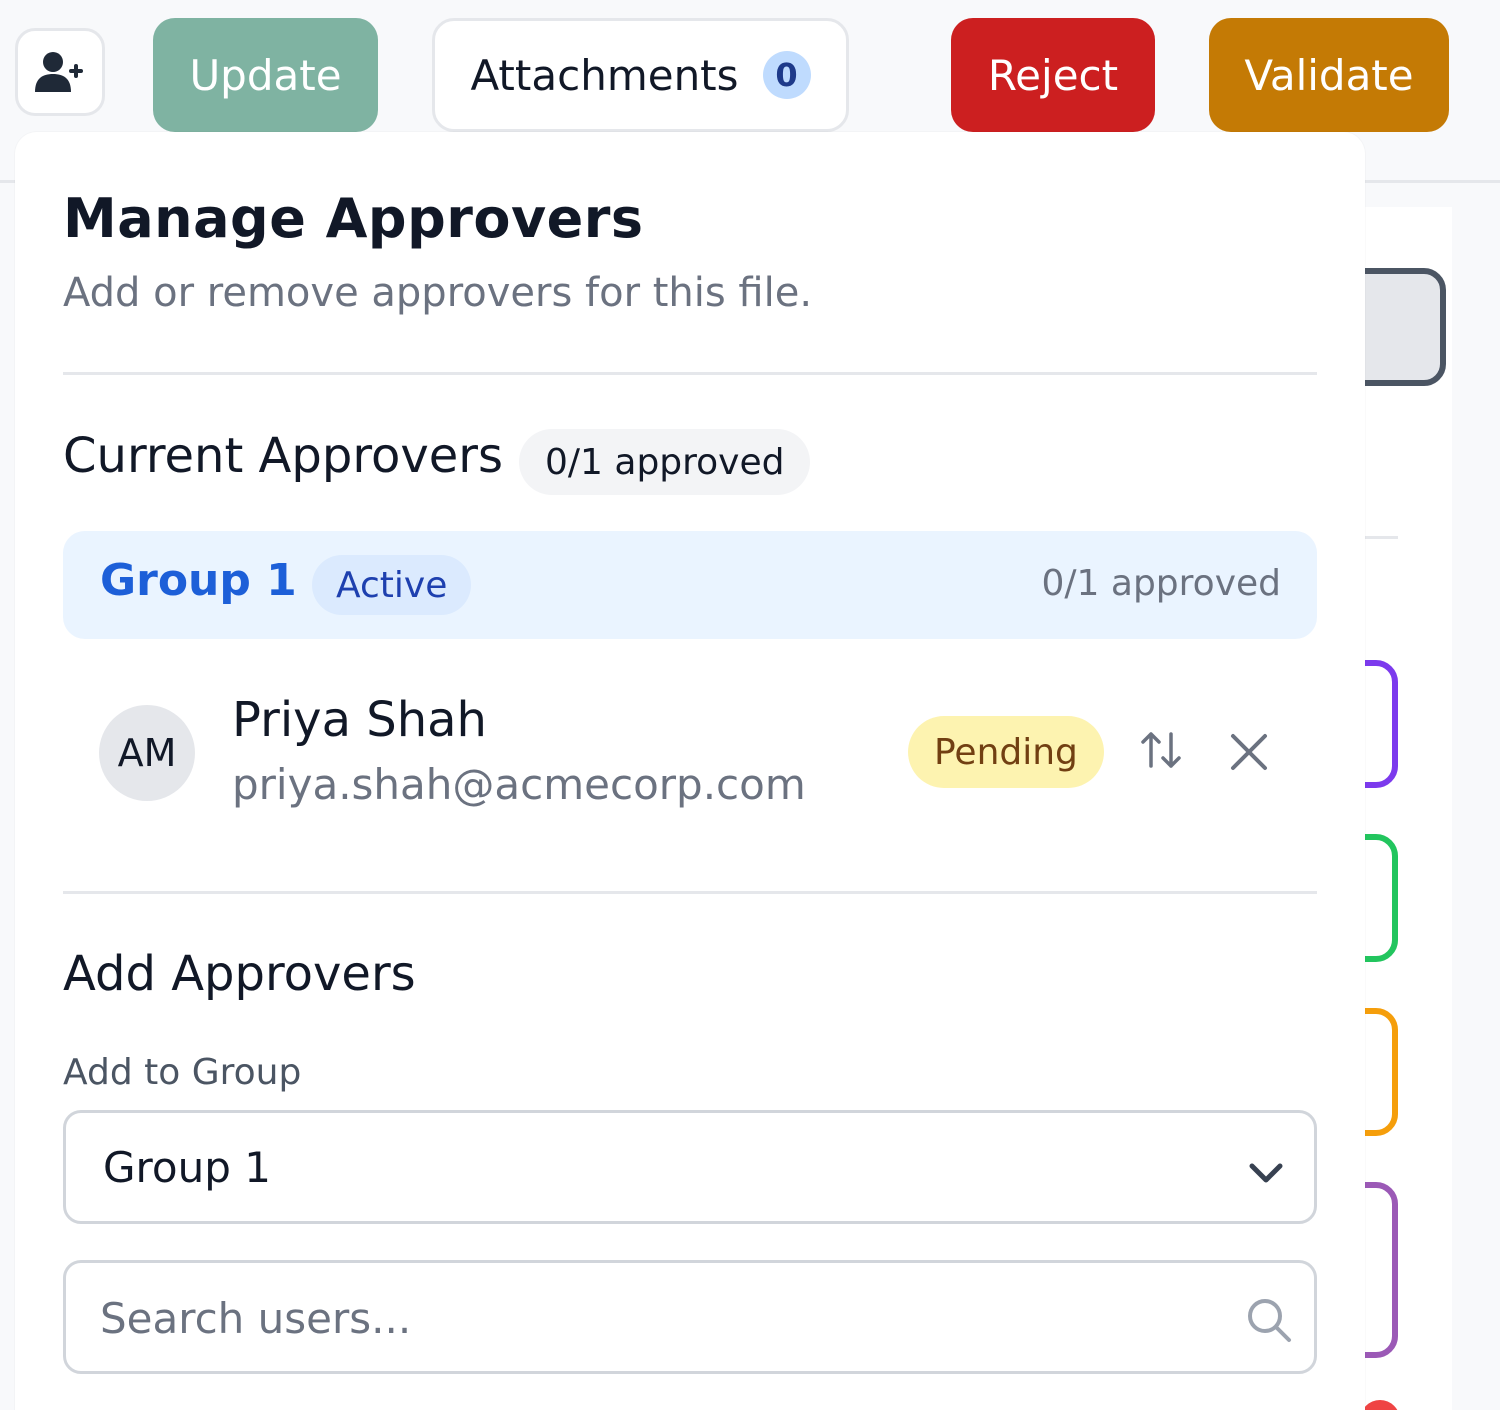  What do you see at coordinates (1006, 752) in the screenshot?
I see `approver-status-badge: Pending` at bounding box center [1006, 752].